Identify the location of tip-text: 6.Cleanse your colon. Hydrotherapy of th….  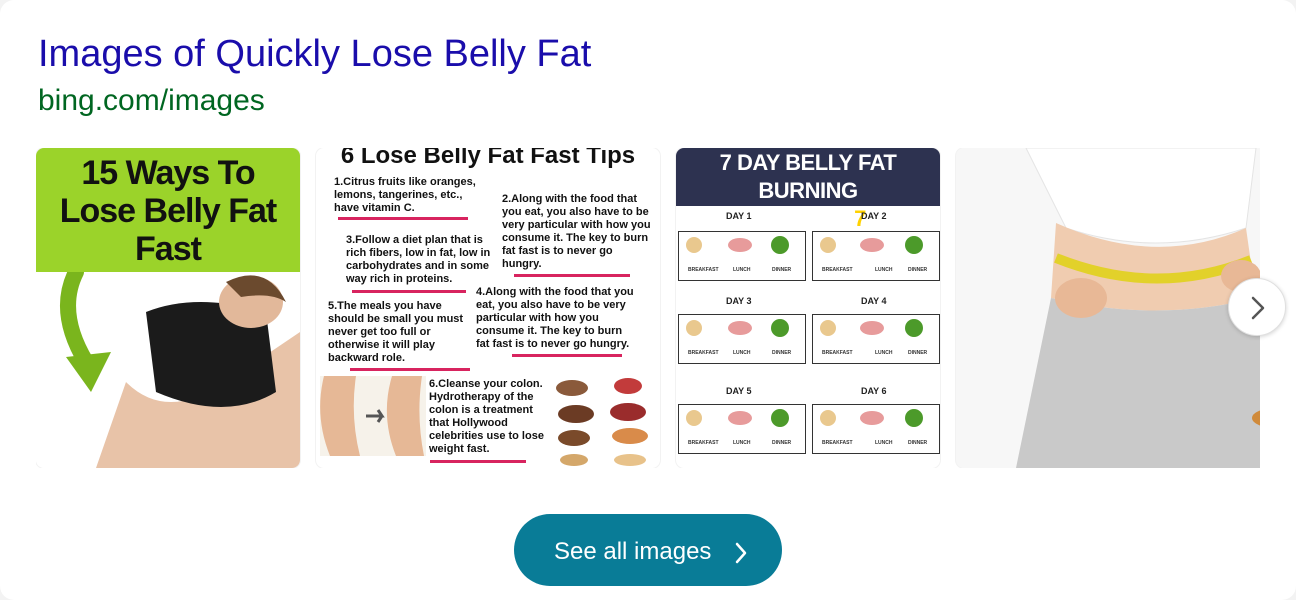
(486, 416).